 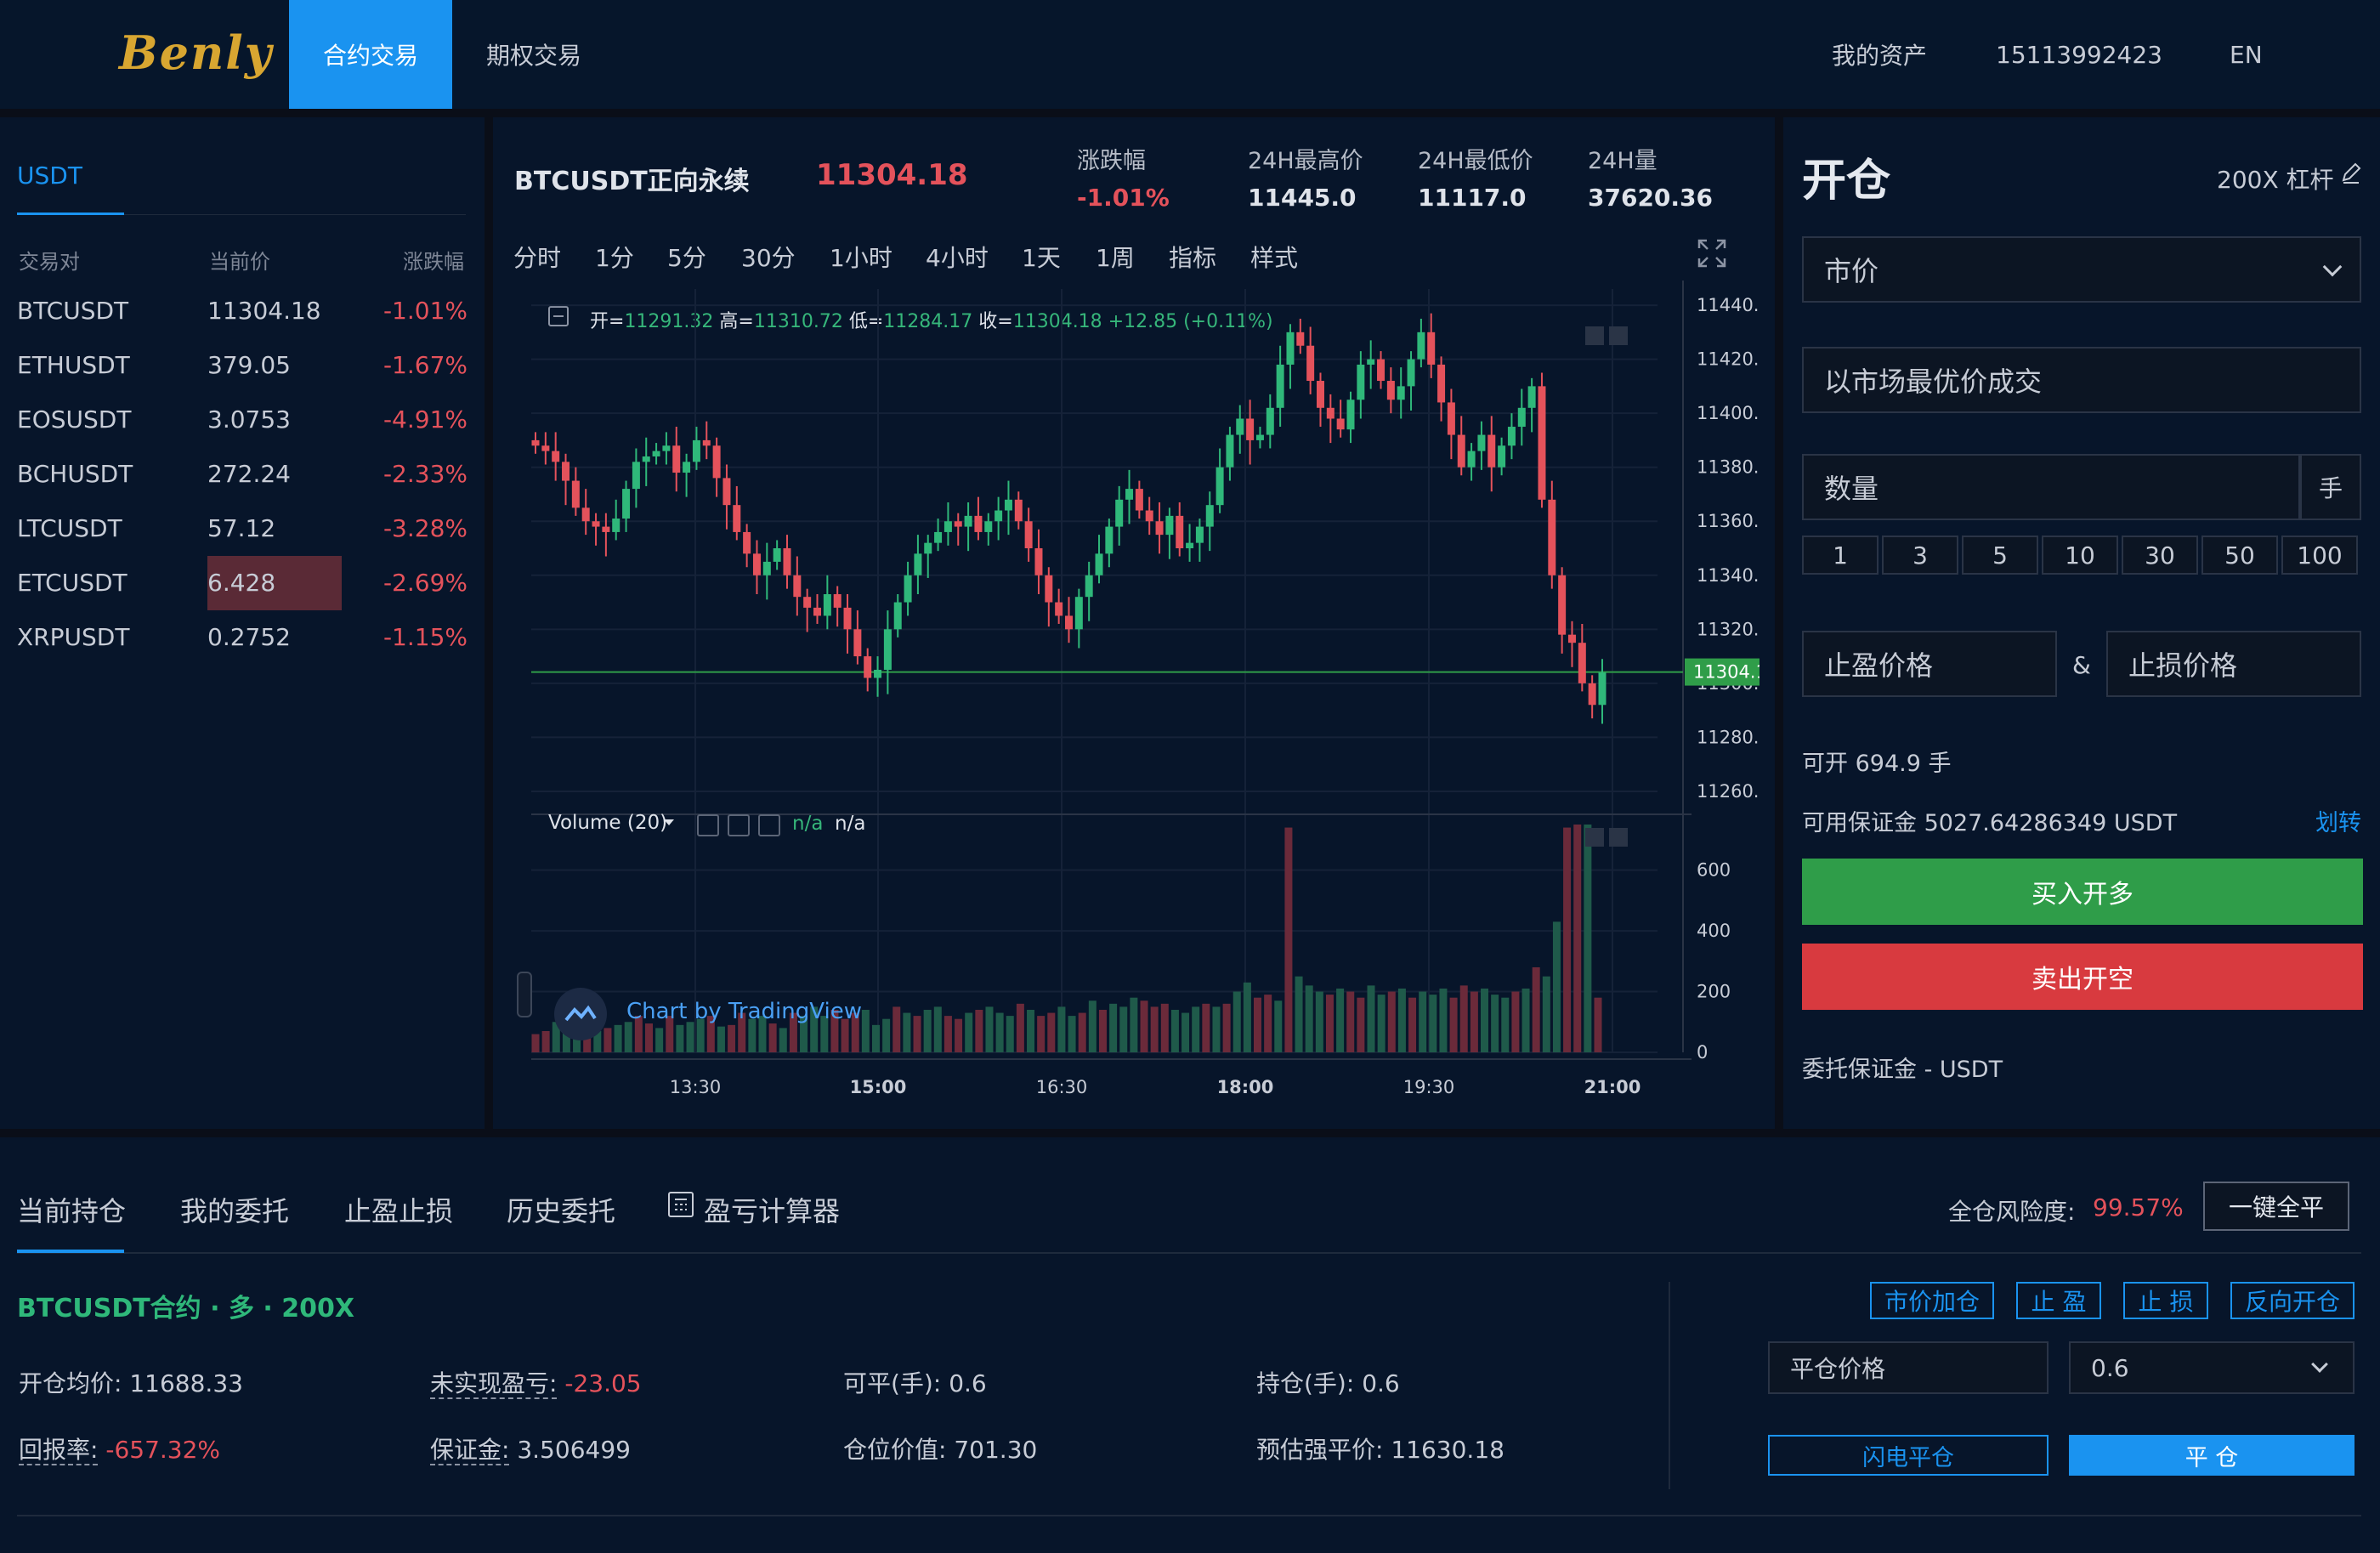 I want to click on market-row-bchusdt: BCHUSDT 272.24 -2.33%, so click(x=242, y=474).